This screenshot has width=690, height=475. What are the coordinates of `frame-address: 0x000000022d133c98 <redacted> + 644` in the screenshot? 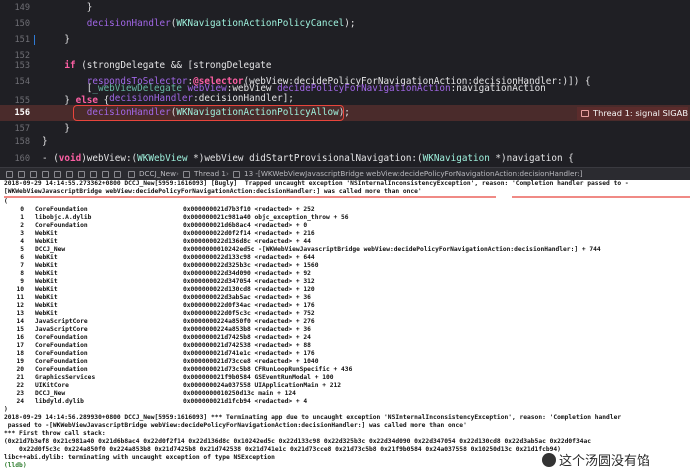 It's located at (249, 257).